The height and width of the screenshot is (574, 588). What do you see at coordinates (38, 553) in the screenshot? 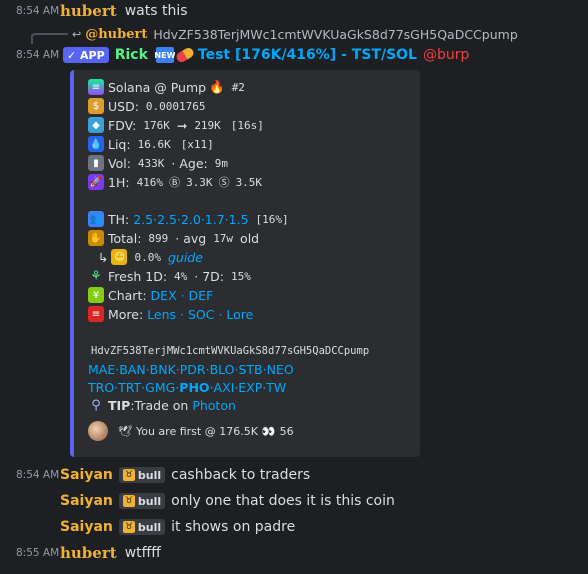
I see `timestamp: 8:55 AM` at bounding box center [38, 553].